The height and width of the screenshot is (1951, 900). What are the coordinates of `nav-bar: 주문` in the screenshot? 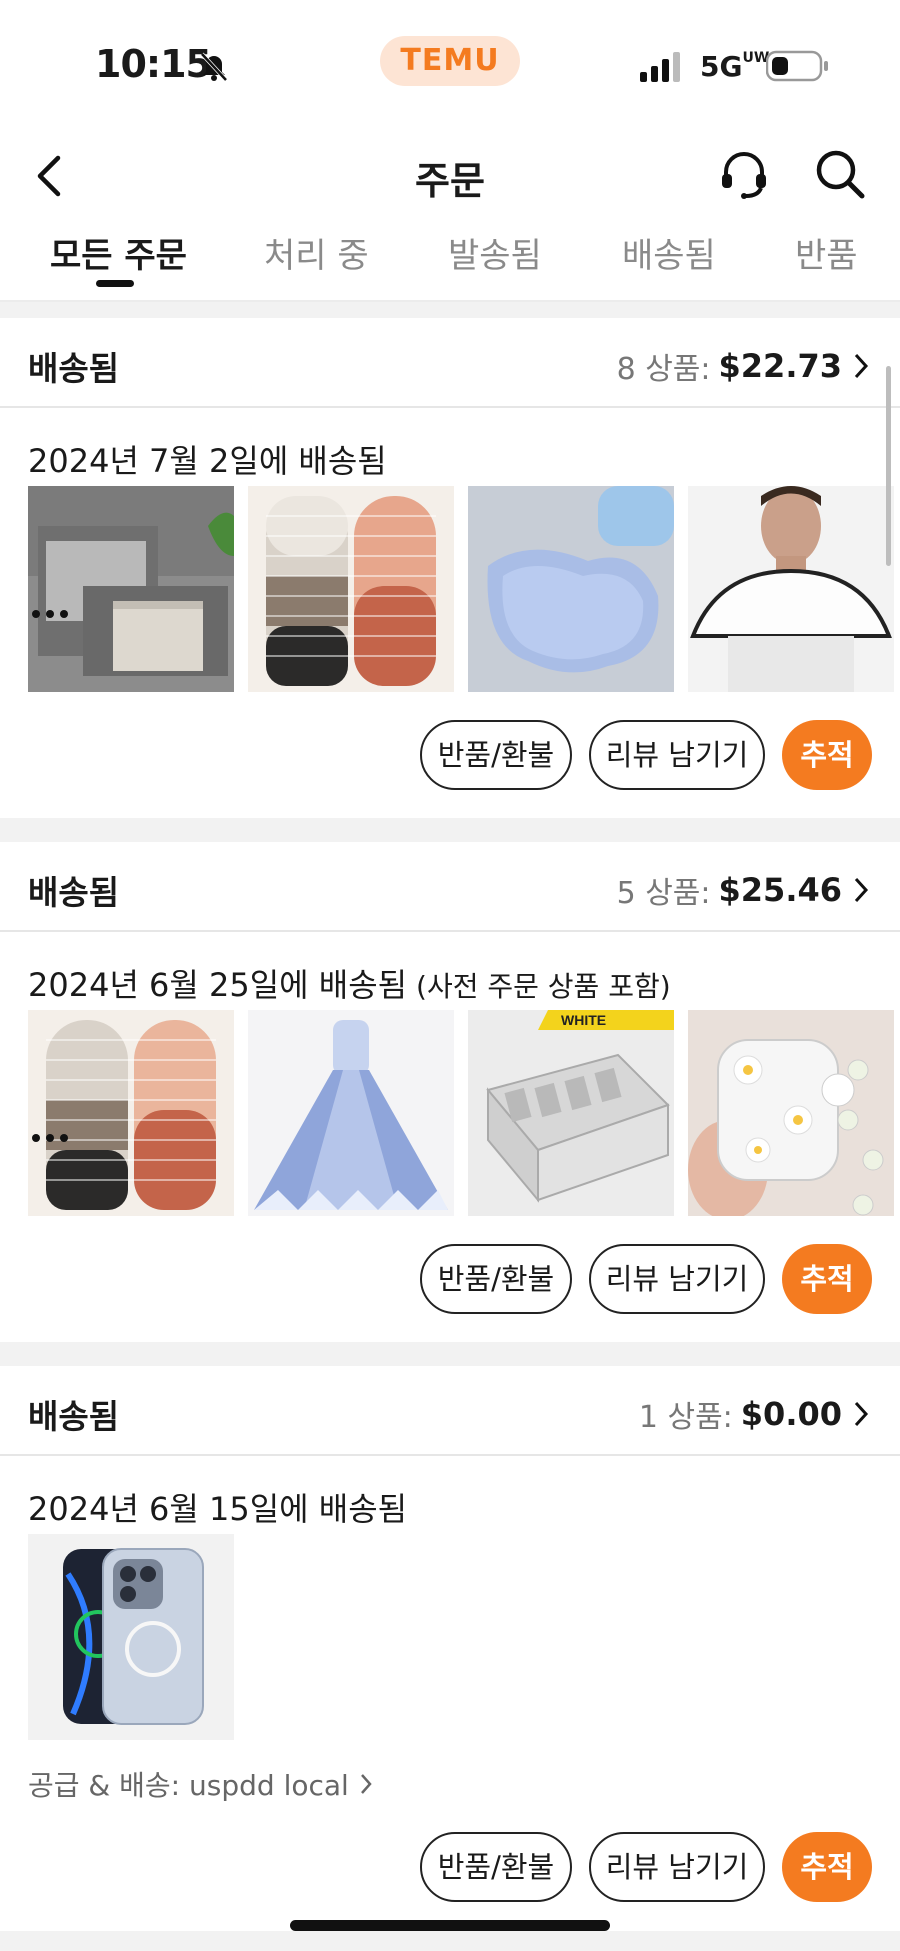 It's located at (450, 180).